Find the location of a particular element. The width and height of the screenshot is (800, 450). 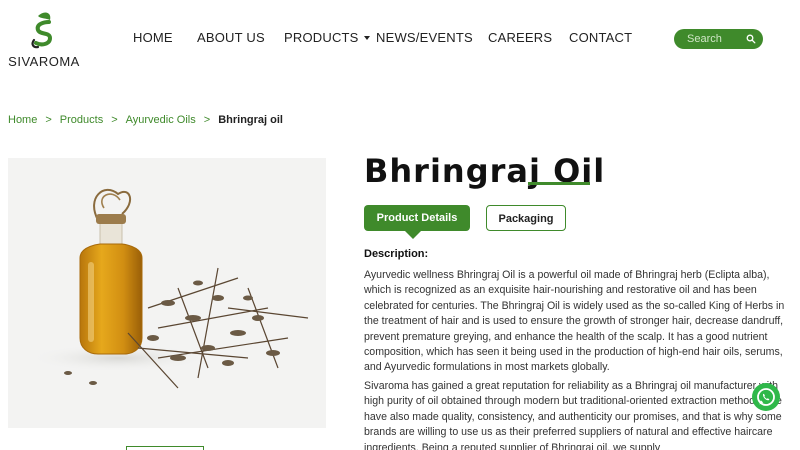

nav-news-events: NEWS/EVENTS is located at coordinates (424, 37).